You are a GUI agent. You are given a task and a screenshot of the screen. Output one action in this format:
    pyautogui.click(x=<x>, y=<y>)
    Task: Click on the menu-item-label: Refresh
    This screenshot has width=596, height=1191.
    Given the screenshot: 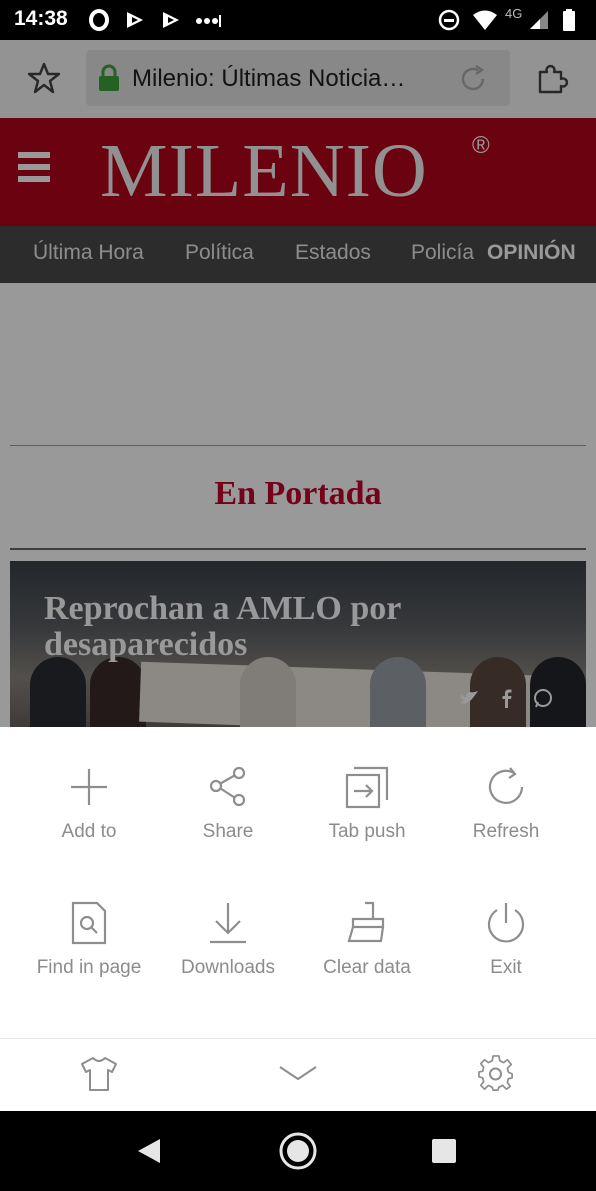 What is the action you would take?
    pyautogui.click(x=506, y=831)
    